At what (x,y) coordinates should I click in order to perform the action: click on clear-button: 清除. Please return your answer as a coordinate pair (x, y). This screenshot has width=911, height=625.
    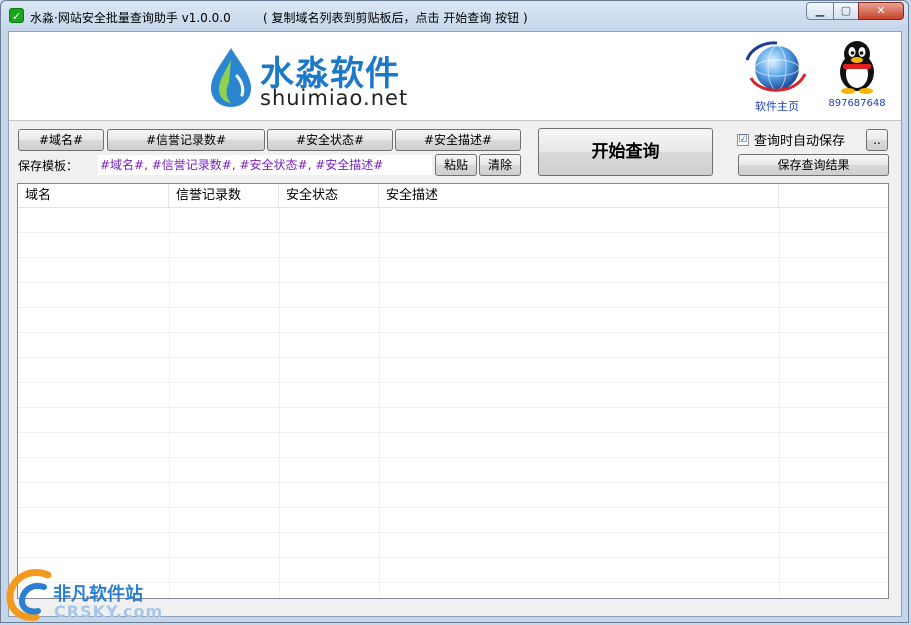
    Looking at the image, I should click on (500, 165).